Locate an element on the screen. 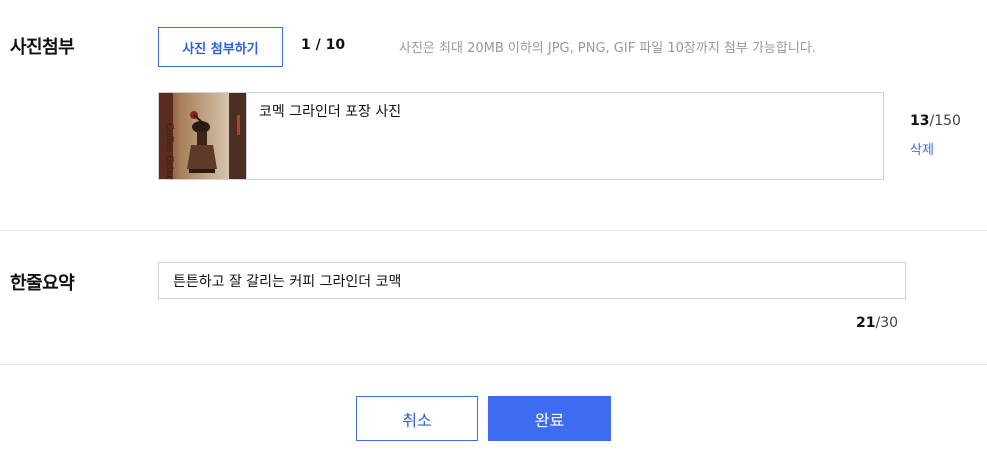 This screenshot has height=467, width=987. photo-section-title: 사진첨부 is located at coordinates (42, 47).